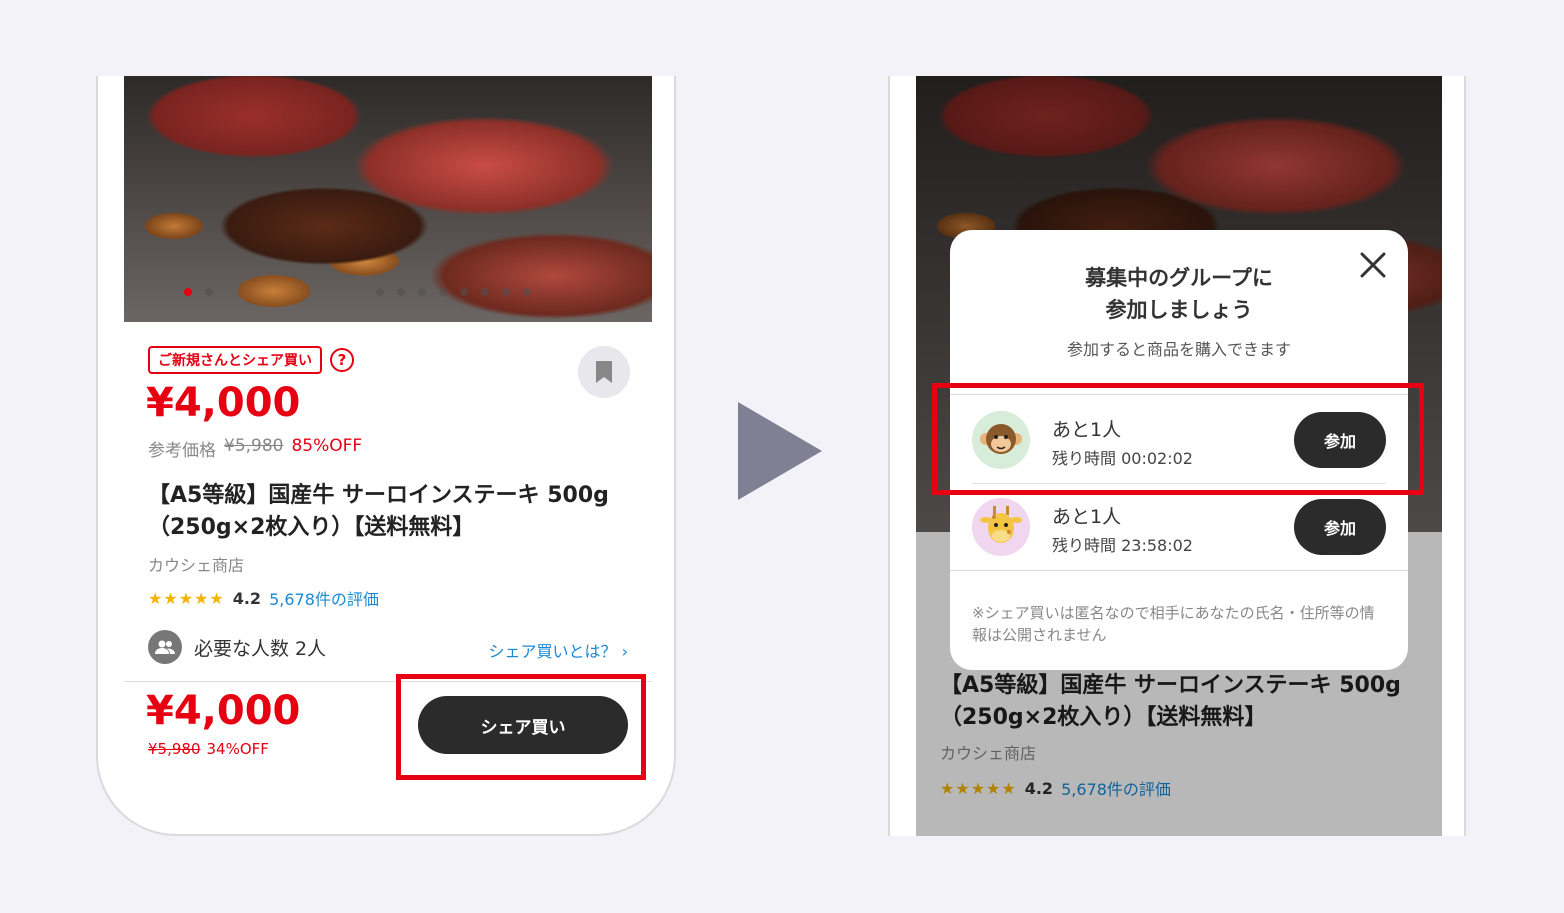 The height and width of the screenshot is (913, 1564). What do you see at coordinates (1340, 527) in the screenshot?
I see `join-button: 参加` at bounding box center [1340, 527].